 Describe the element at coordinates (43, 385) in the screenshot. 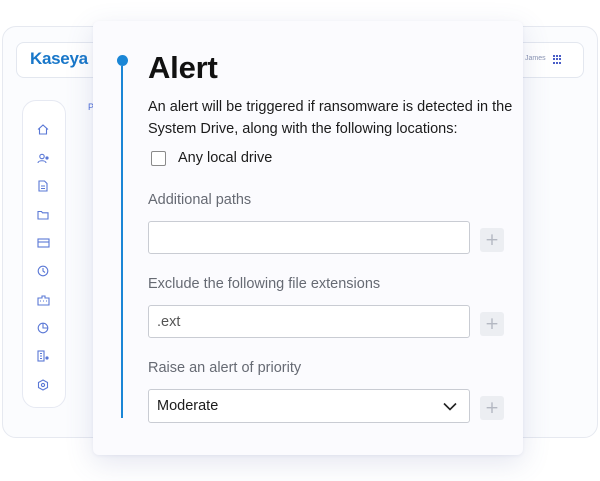

I see `settings-icon` at that location.